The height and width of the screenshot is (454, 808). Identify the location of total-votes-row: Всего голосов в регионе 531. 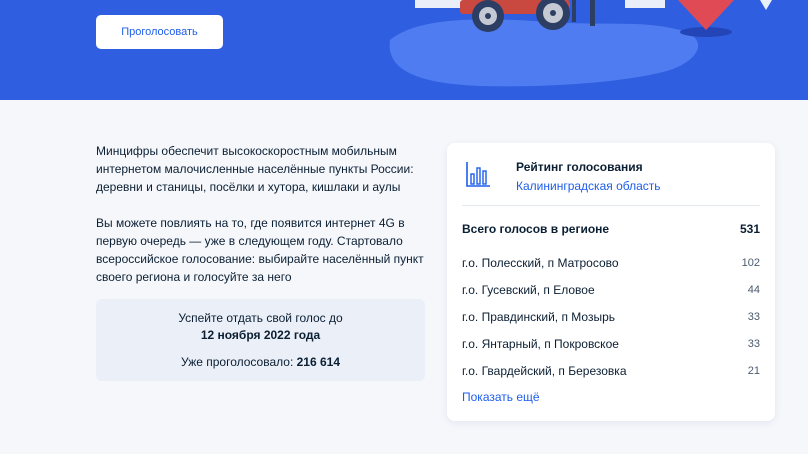
(611, 229).